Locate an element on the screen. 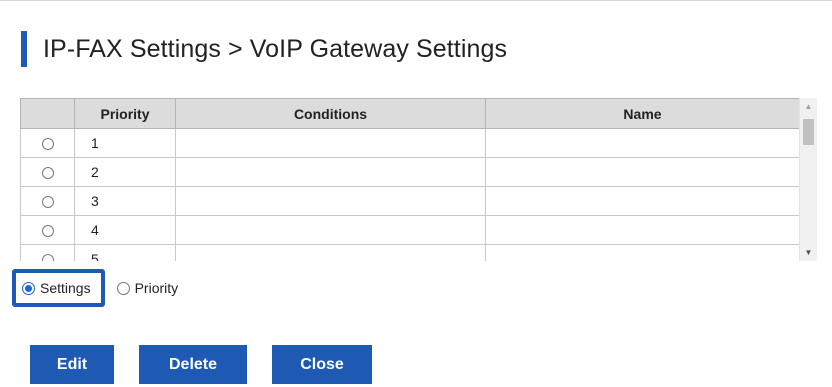  page-header: IP-FAX Settings > VoIP Gateway Settings is located at coordinates (264, 49).